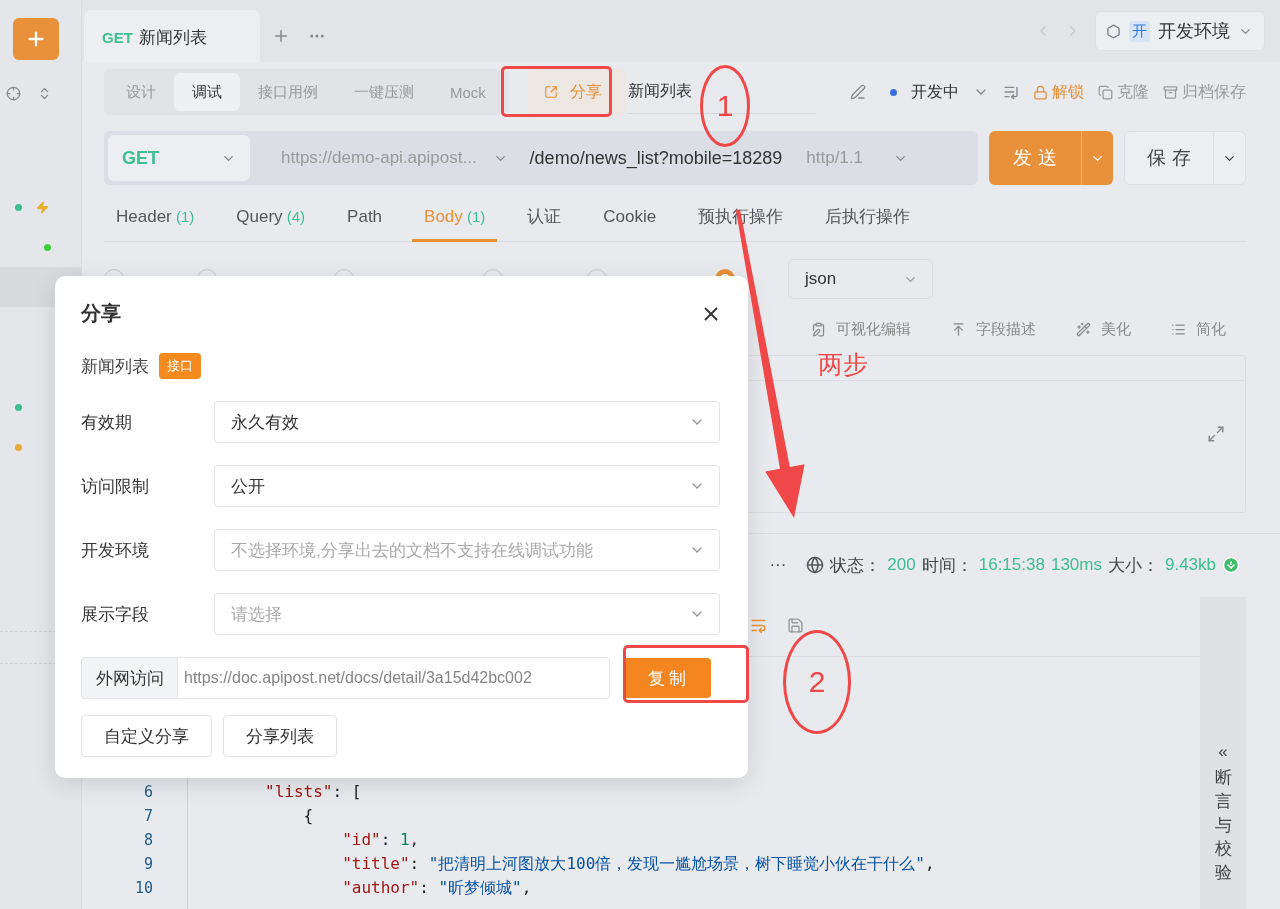 The width and height of the screenshot is (1280, 909). I want to click on field-label: 有效期, so click(107, 422).